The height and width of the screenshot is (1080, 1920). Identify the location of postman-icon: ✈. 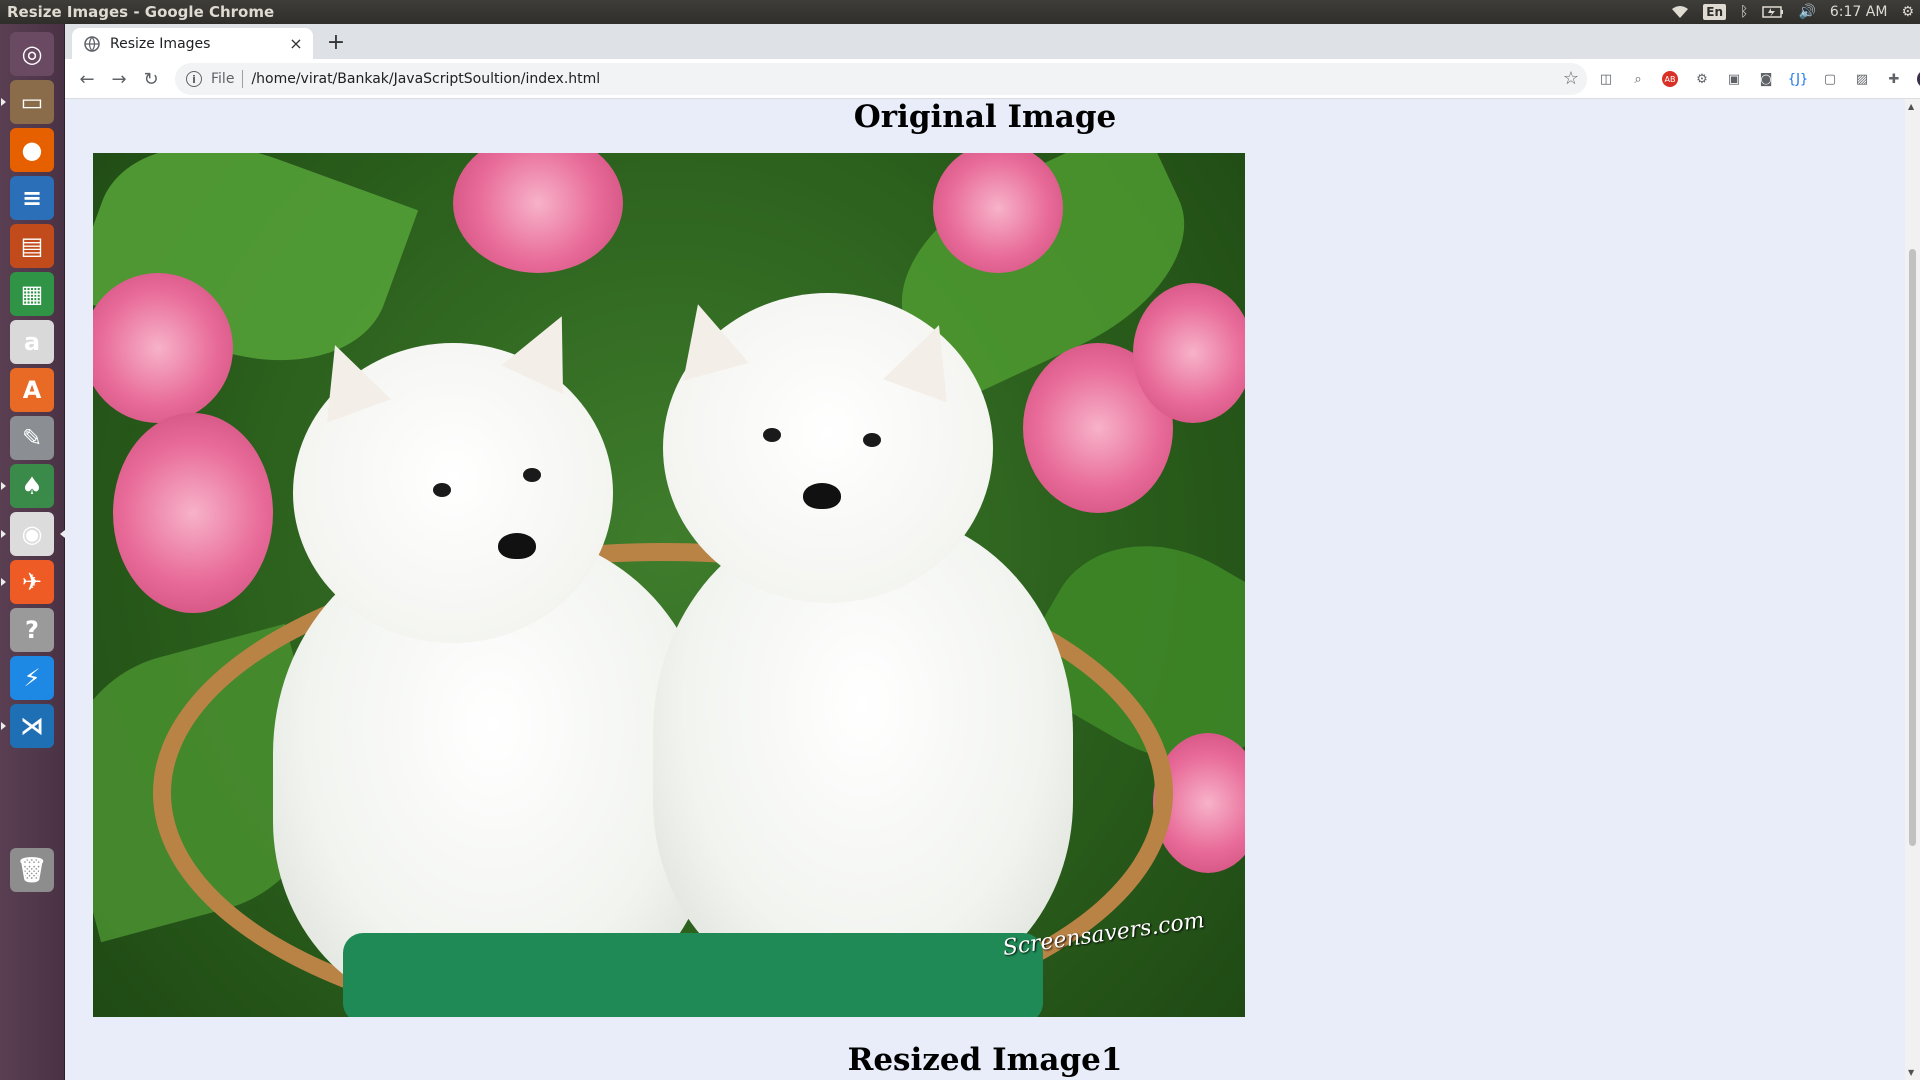
(32, 582).